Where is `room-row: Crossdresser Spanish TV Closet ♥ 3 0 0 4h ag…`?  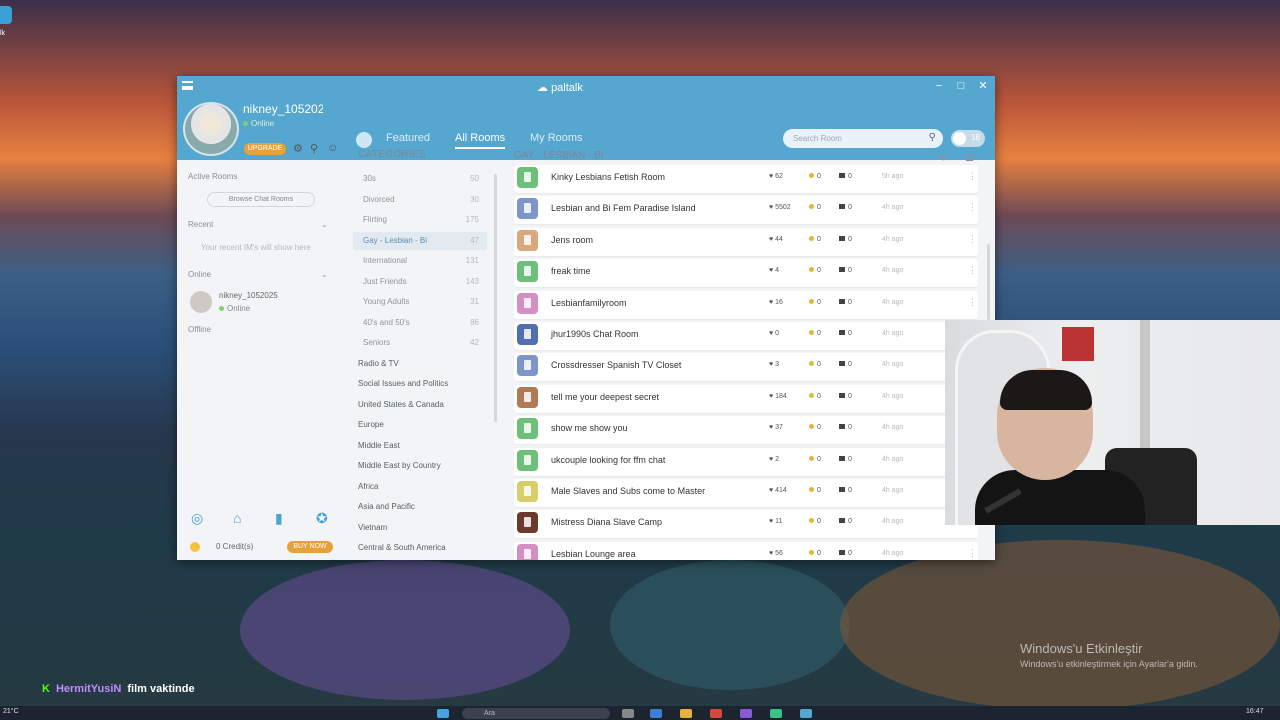
room-row: Crossdresser Spanish TV Closet ♥ 3 0 0 4h ag… is located at coordinates (746, 367).